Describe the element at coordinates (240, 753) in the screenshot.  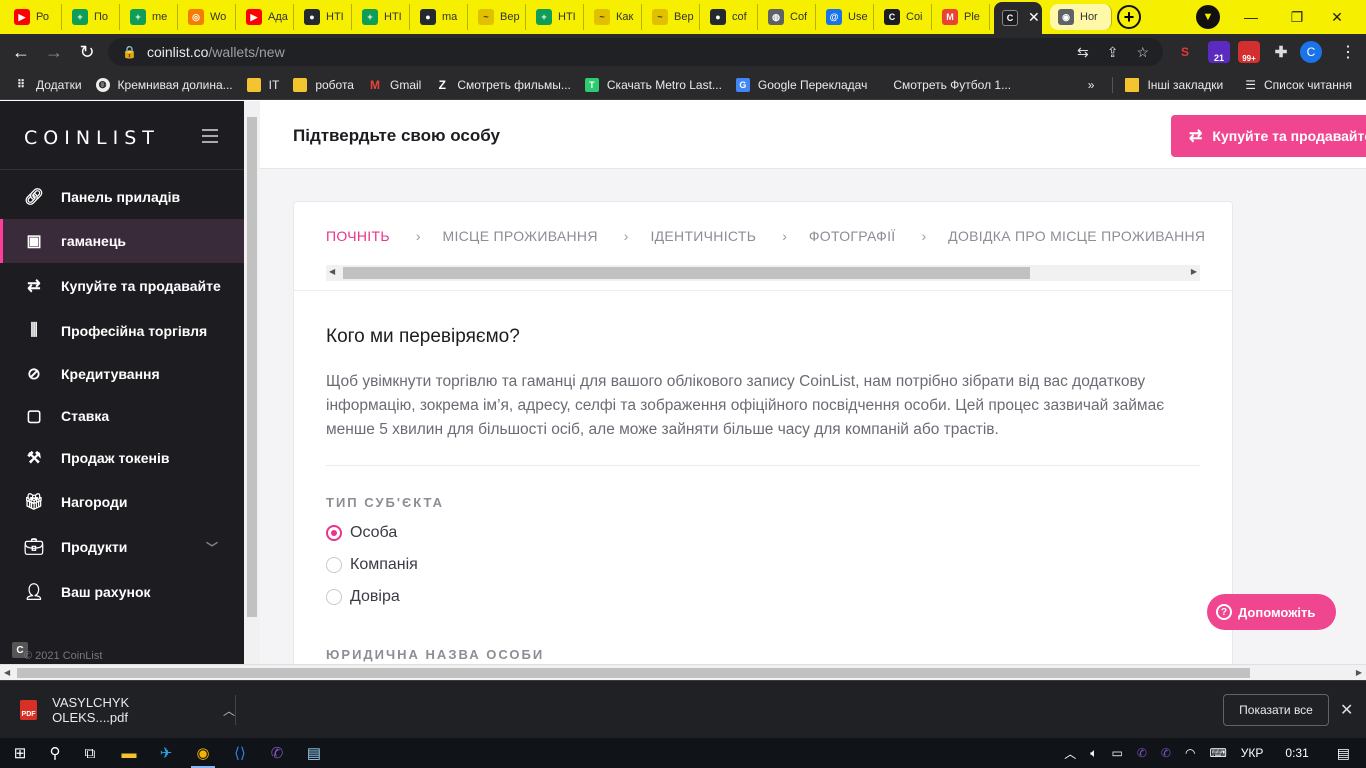
I see `vscode-icon: ⟨⟩` at that location.